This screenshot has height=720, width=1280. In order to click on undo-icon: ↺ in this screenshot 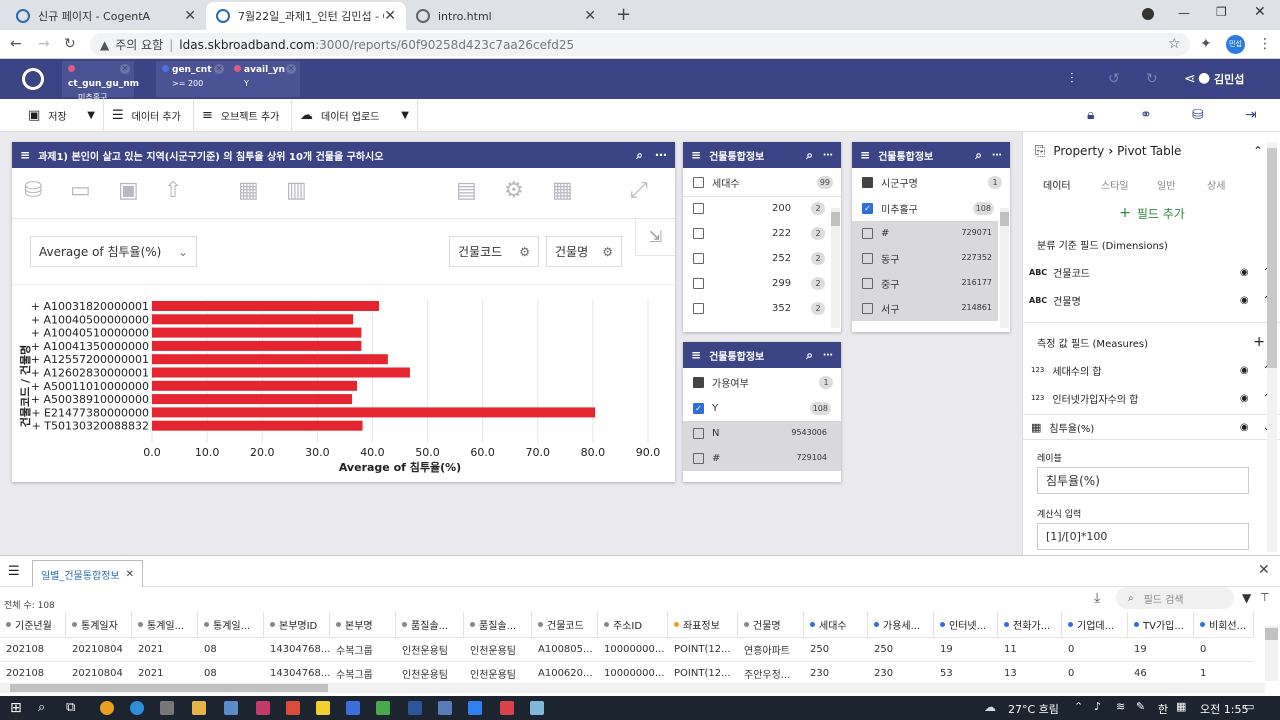, I will do `click(1114, 79)`.